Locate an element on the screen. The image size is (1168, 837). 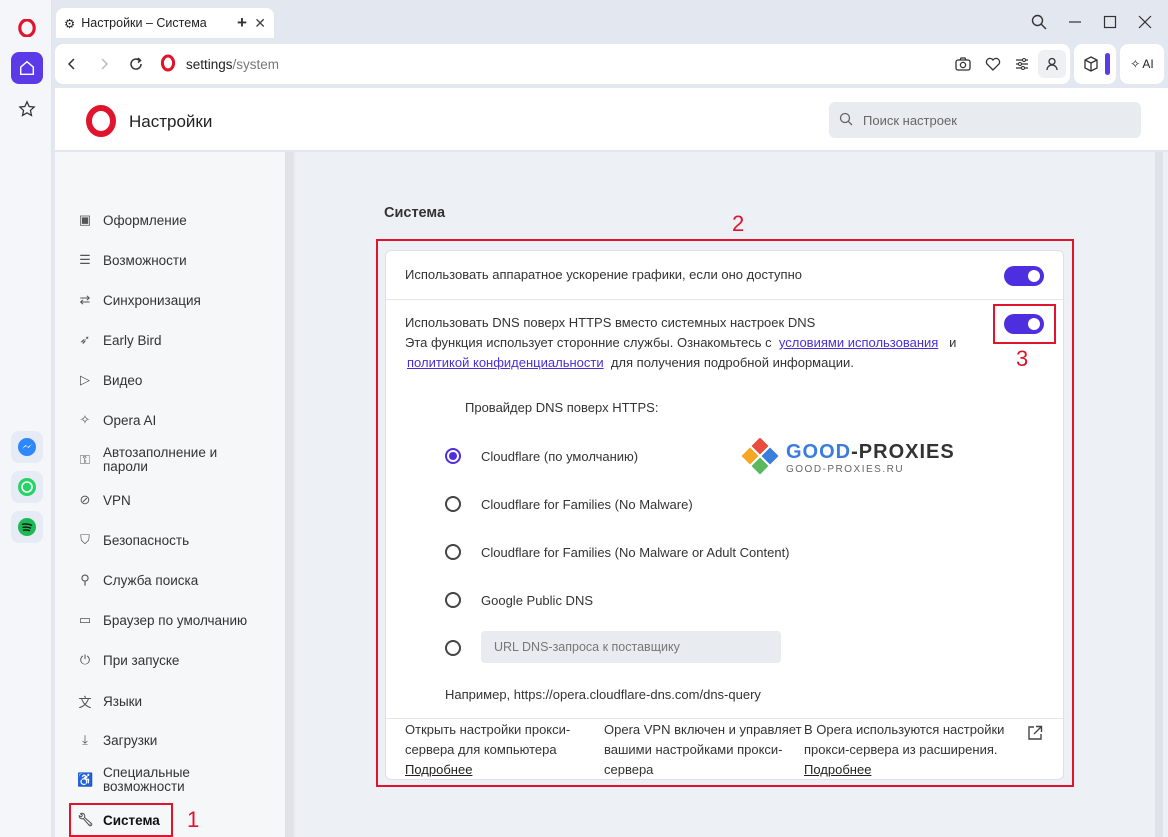
nav-item-languages: 文 Языки is located at coordinates (177, 701).